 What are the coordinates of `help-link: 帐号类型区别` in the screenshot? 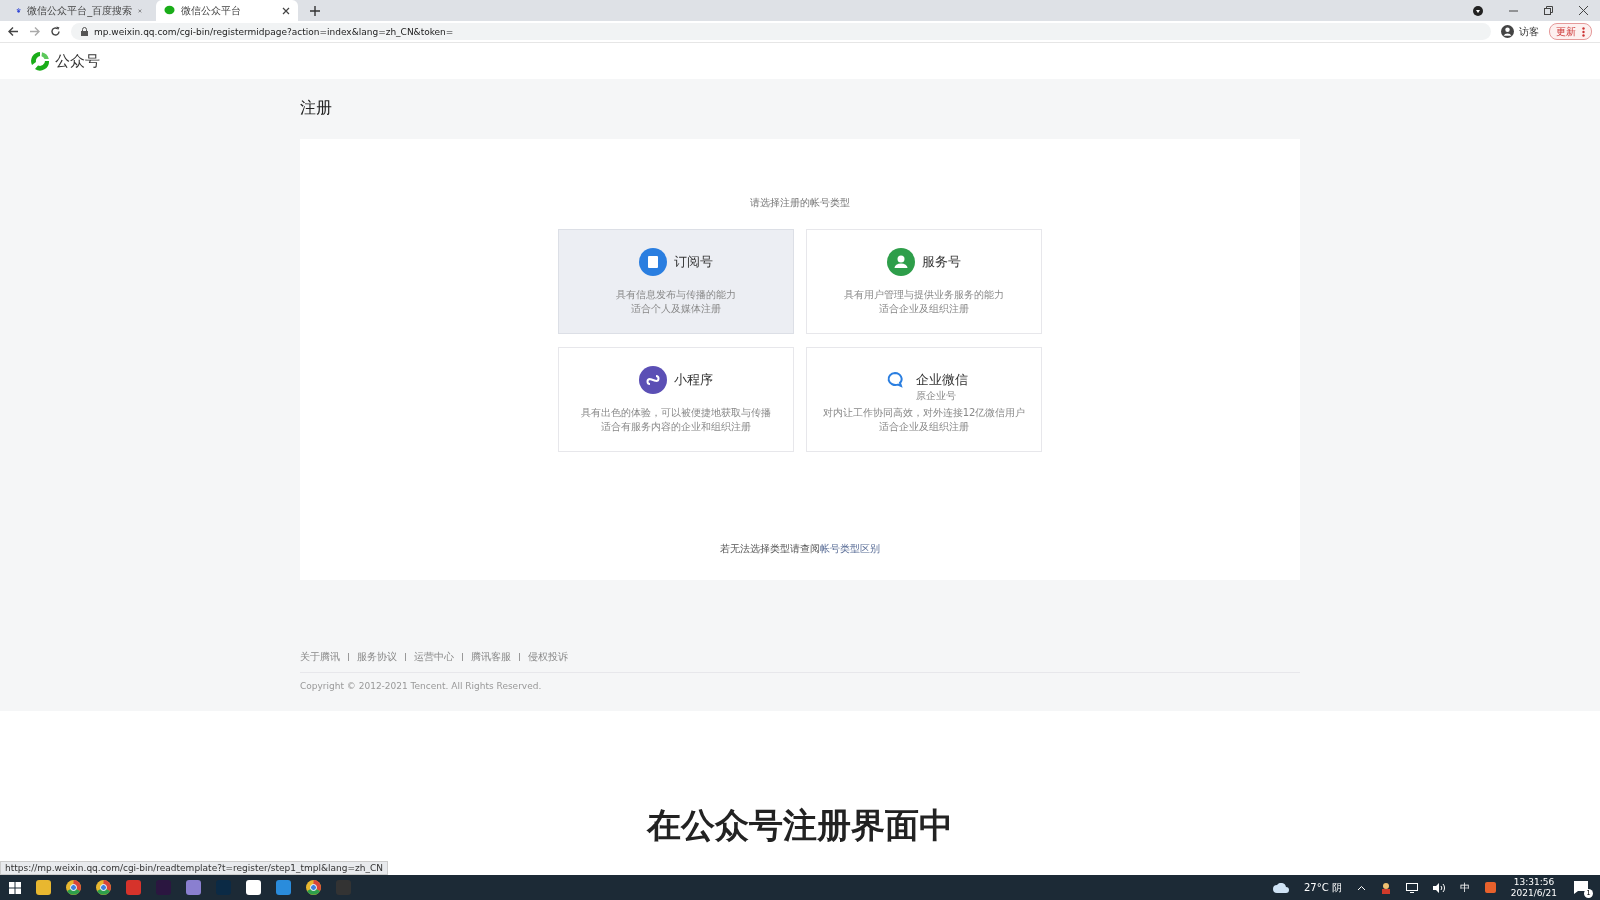 It's located at (850, 548).